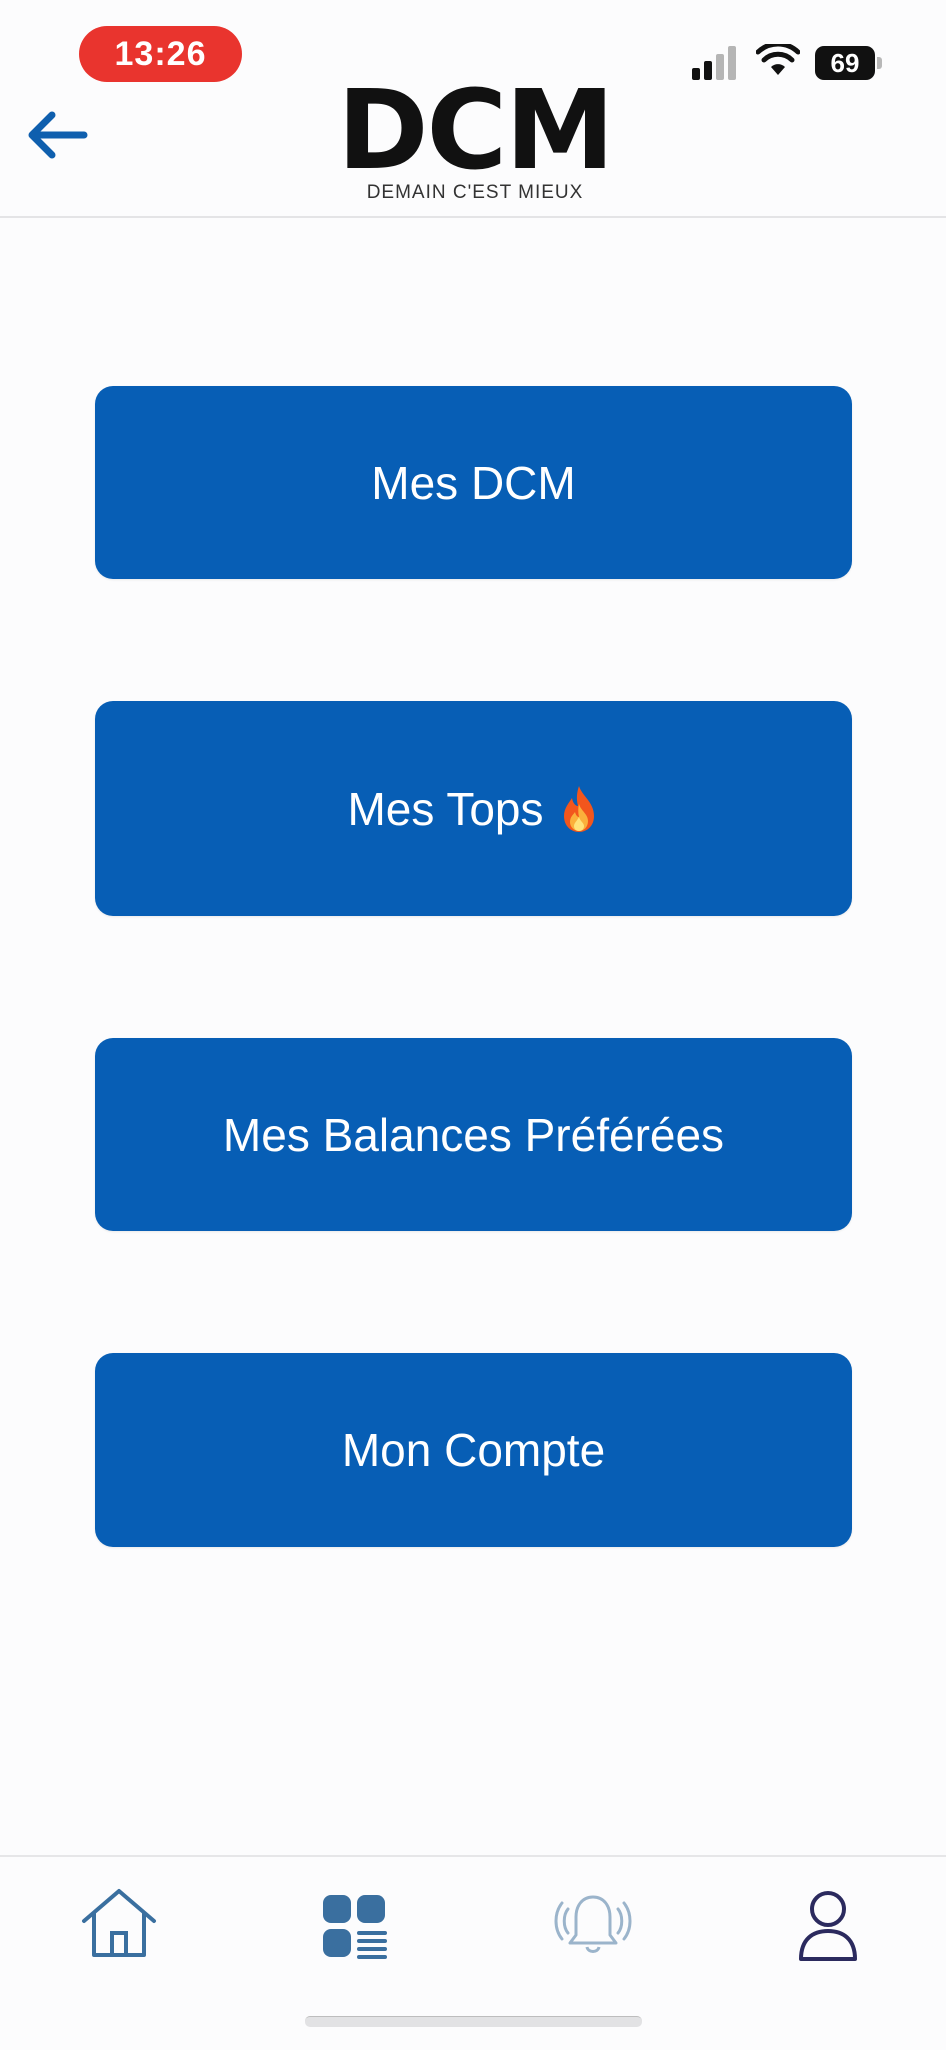 This screenshot has width=946, height=2050. I want to click on mes-tops-button: Mes Tops, so click(473, 808).